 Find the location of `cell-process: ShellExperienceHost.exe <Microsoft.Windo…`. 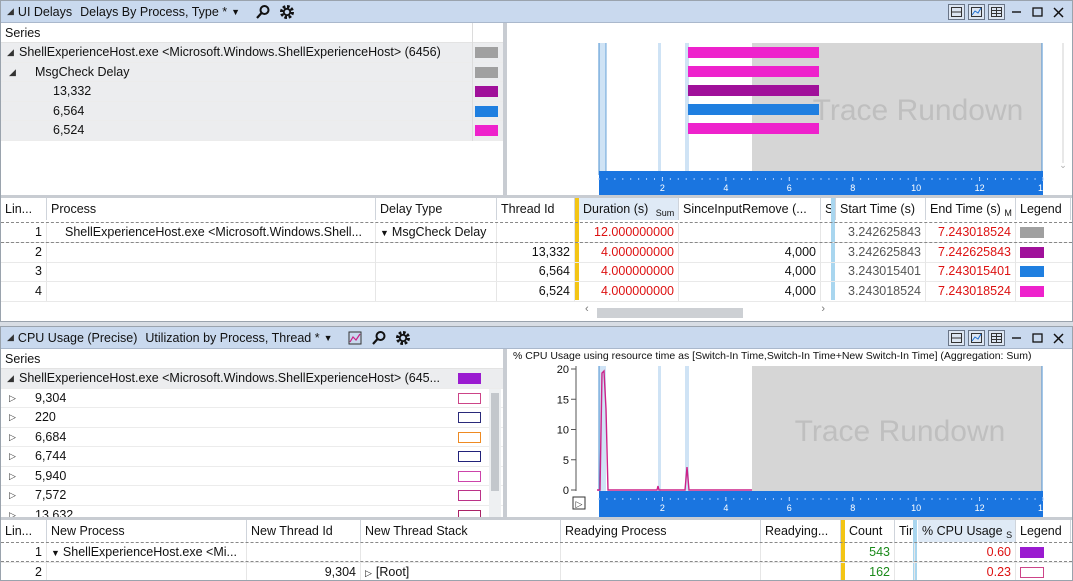

cell-process: ShellExperienceHost.exe <Microsoft.Windo… is located at coordinates (211, 233).